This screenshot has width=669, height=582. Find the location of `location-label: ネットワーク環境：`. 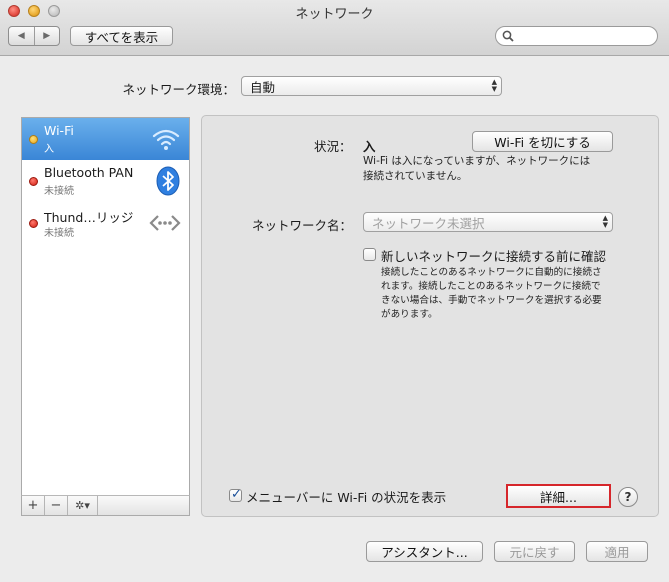

location-label: ネットワーク環境： is located at coordinates (178, 89).